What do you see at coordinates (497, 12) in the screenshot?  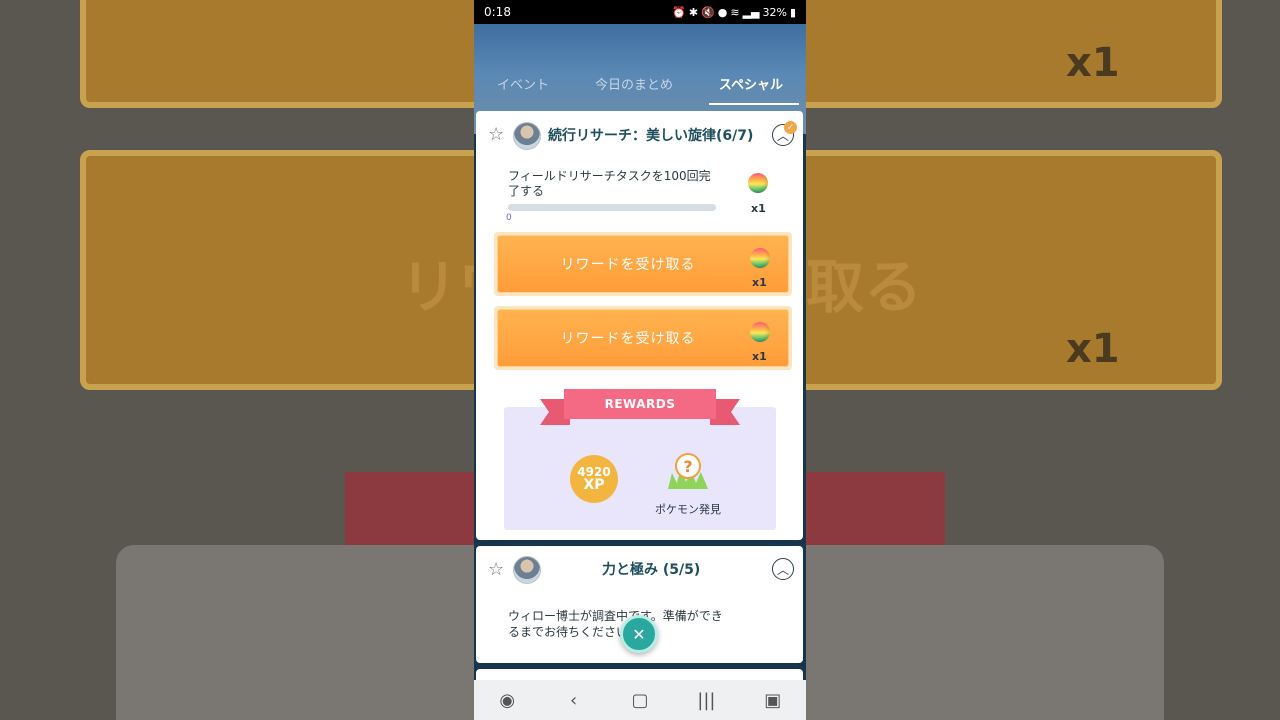 I see `status-time: 0:18` at bounding box center [497, 12].